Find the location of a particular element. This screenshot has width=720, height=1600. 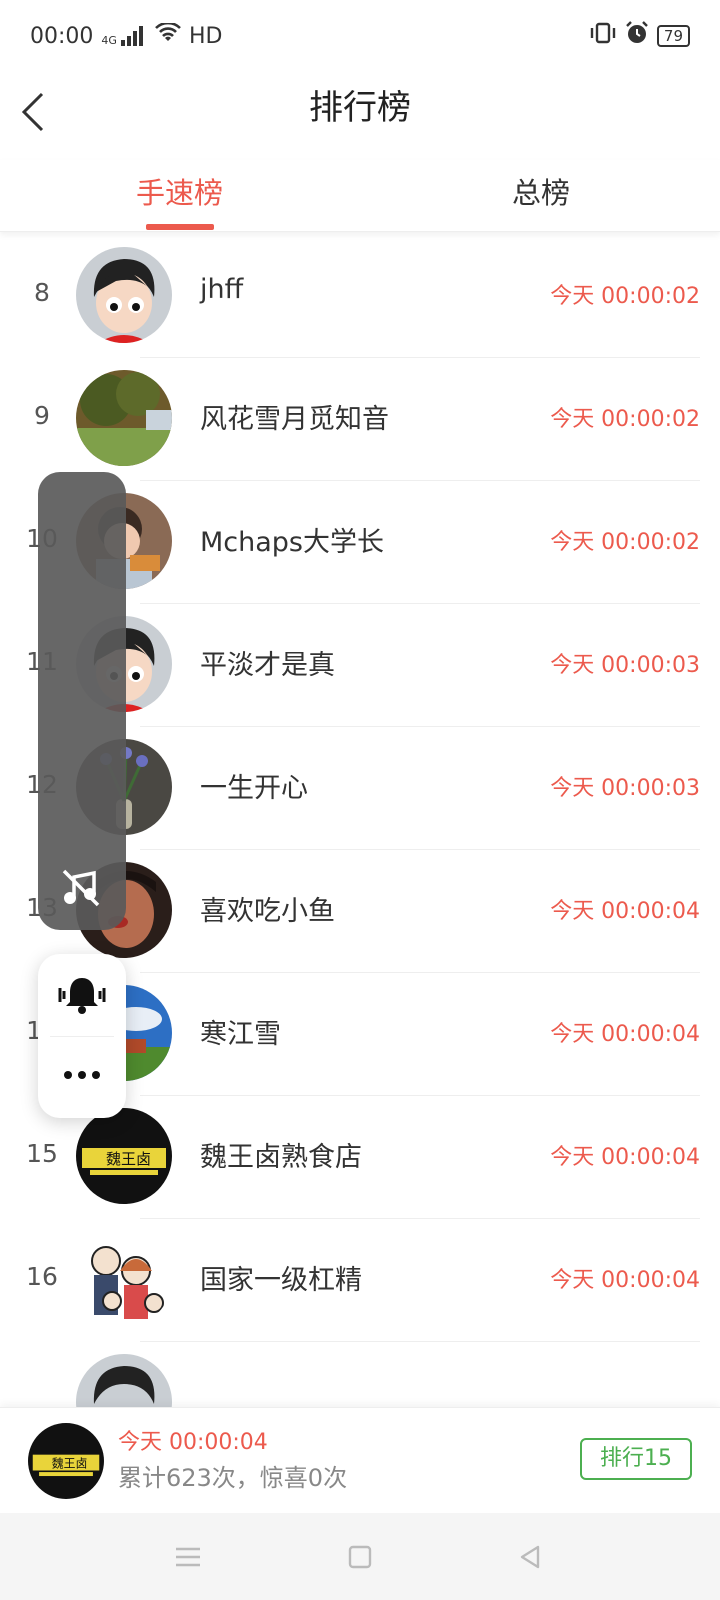

list-item: 16 国家一级杠精 今天 00:00:04 is located at coordinates (360, 1279).